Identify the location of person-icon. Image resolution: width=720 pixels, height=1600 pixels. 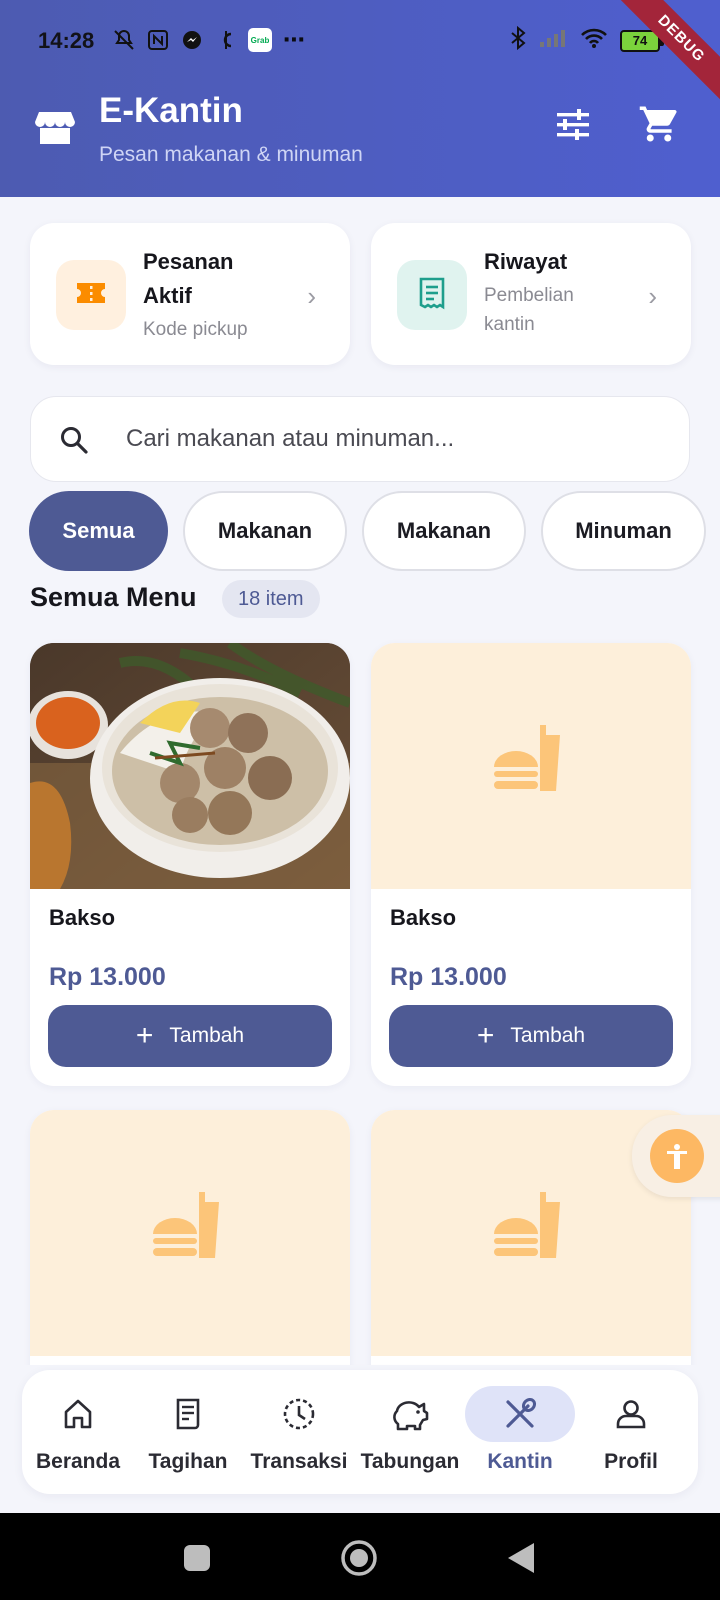
(631, 1414).